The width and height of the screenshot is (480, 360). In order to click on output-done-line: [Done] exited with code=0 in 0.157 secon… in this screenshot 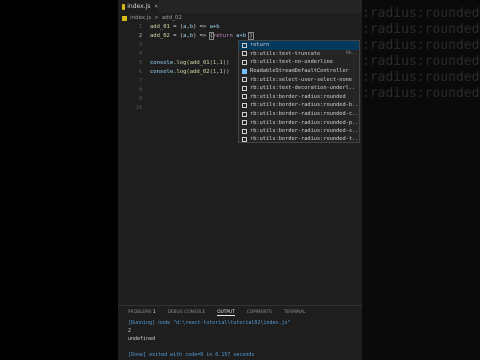, I will do `click(191, 355)`.